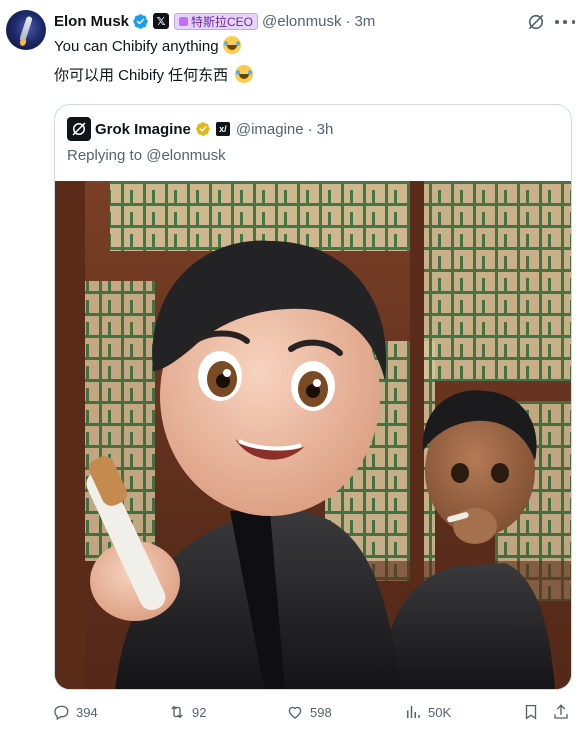 This screenshot has height=731, width=585. I want to click on quoted-author-handle: @imagine, so click(270, 129).